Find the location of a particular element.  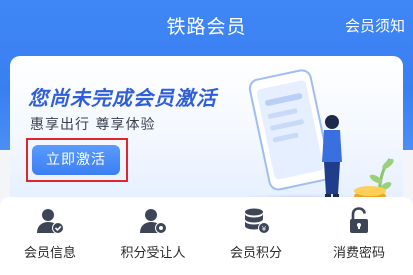

menu-label: 会员信息 is located at coordinates (49, 253).